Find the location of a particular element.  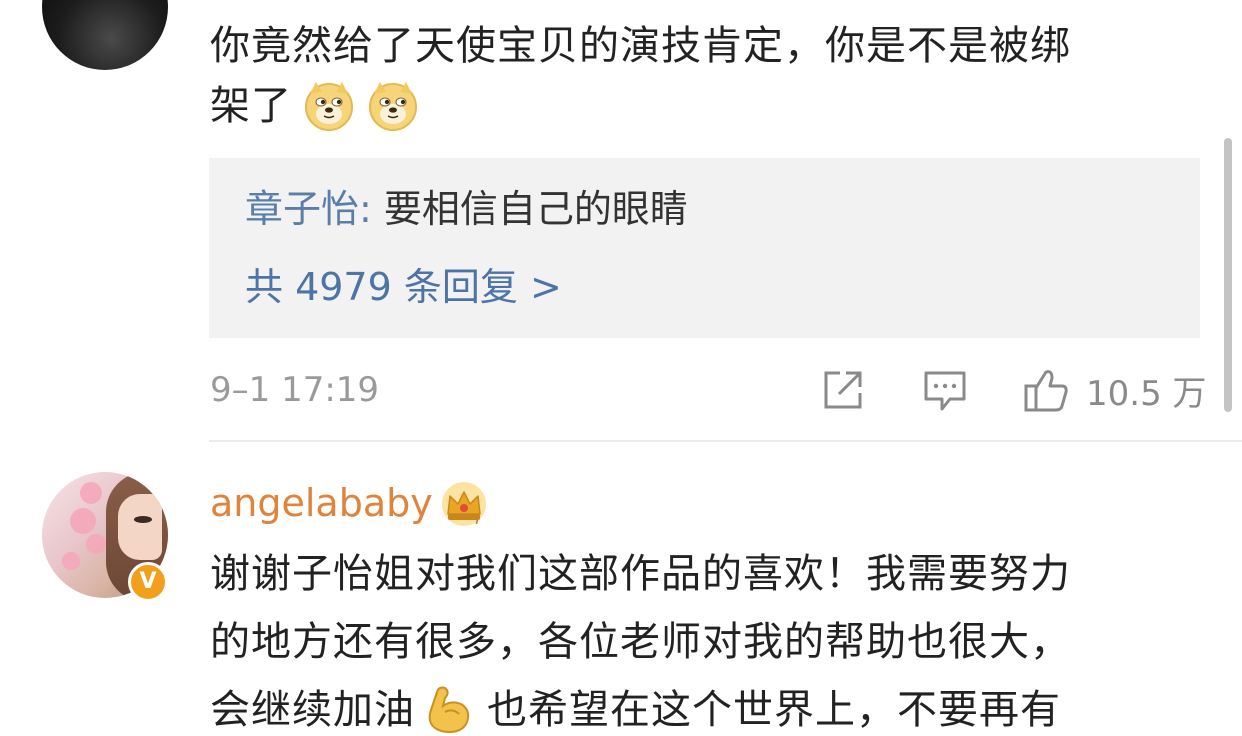

flexed-biceps-icon is located at coordinates (449, 710).